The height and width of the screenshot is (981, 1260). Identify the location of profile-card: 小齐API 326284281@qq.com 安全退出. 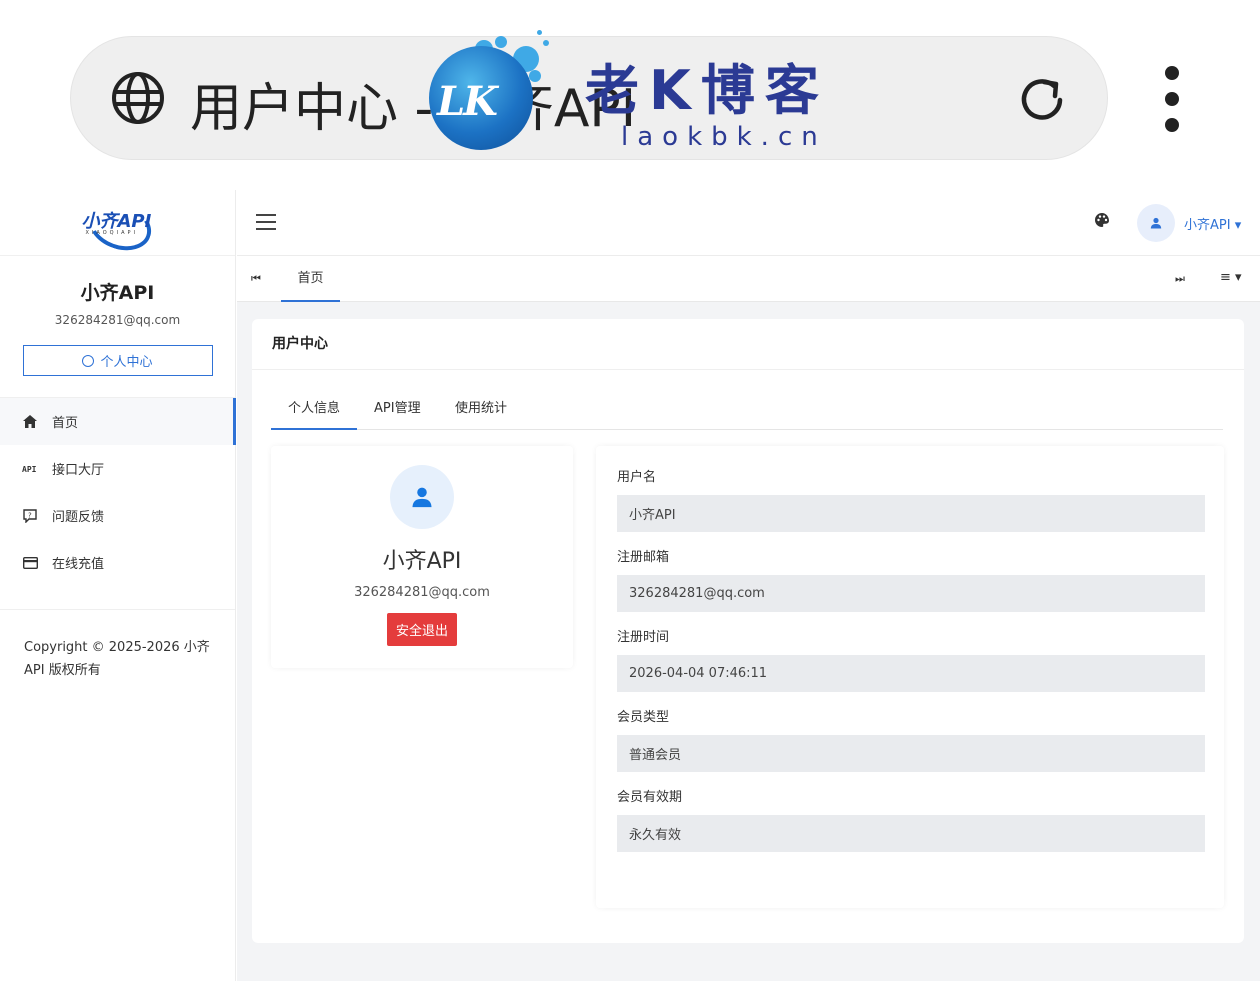
(422, 557).